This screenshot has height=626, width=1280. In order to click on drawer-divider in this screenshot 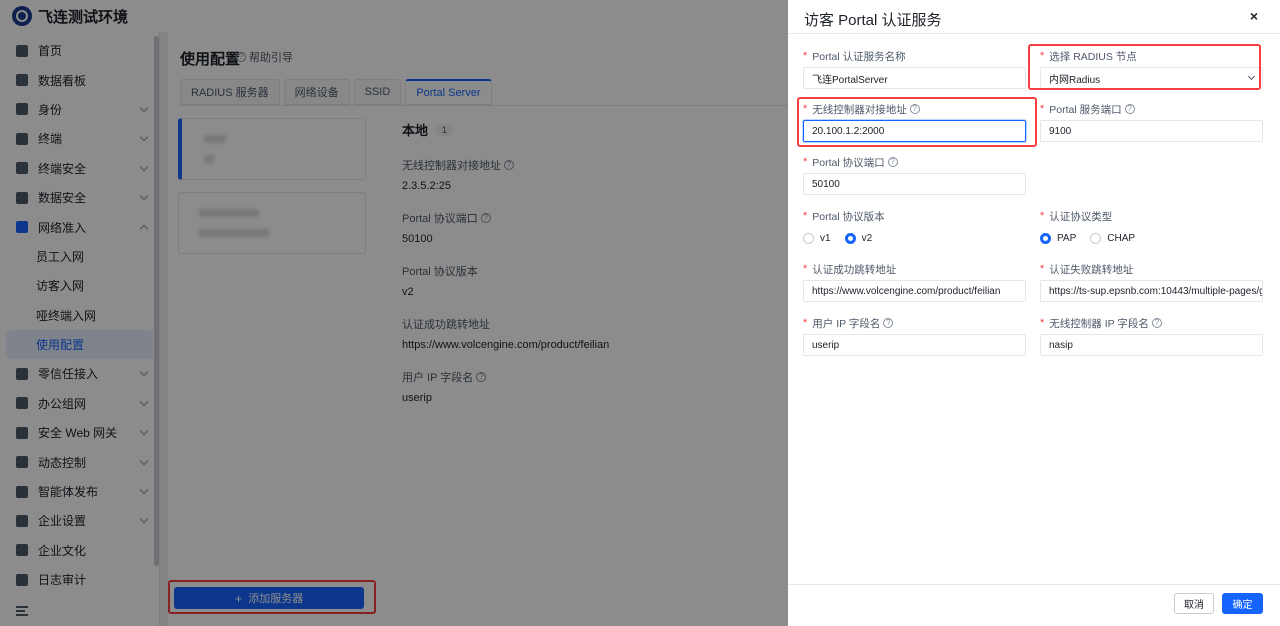, I will do `click(1034, 33)`.